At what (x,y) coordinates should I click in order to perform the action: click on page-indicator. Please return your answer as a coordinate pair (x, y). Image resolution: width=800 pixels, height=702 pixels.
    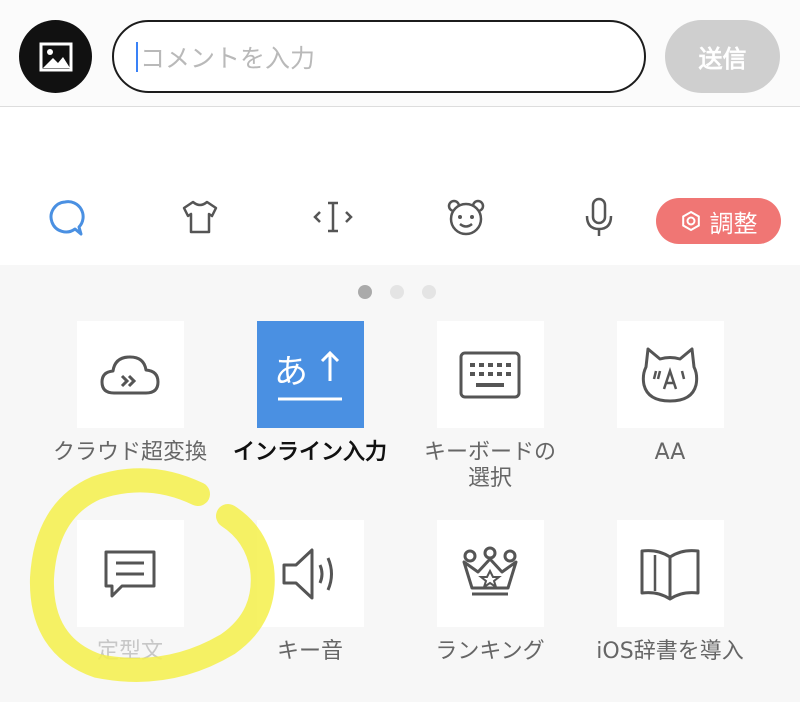
    Looking at the image, I should click on (397, 292).